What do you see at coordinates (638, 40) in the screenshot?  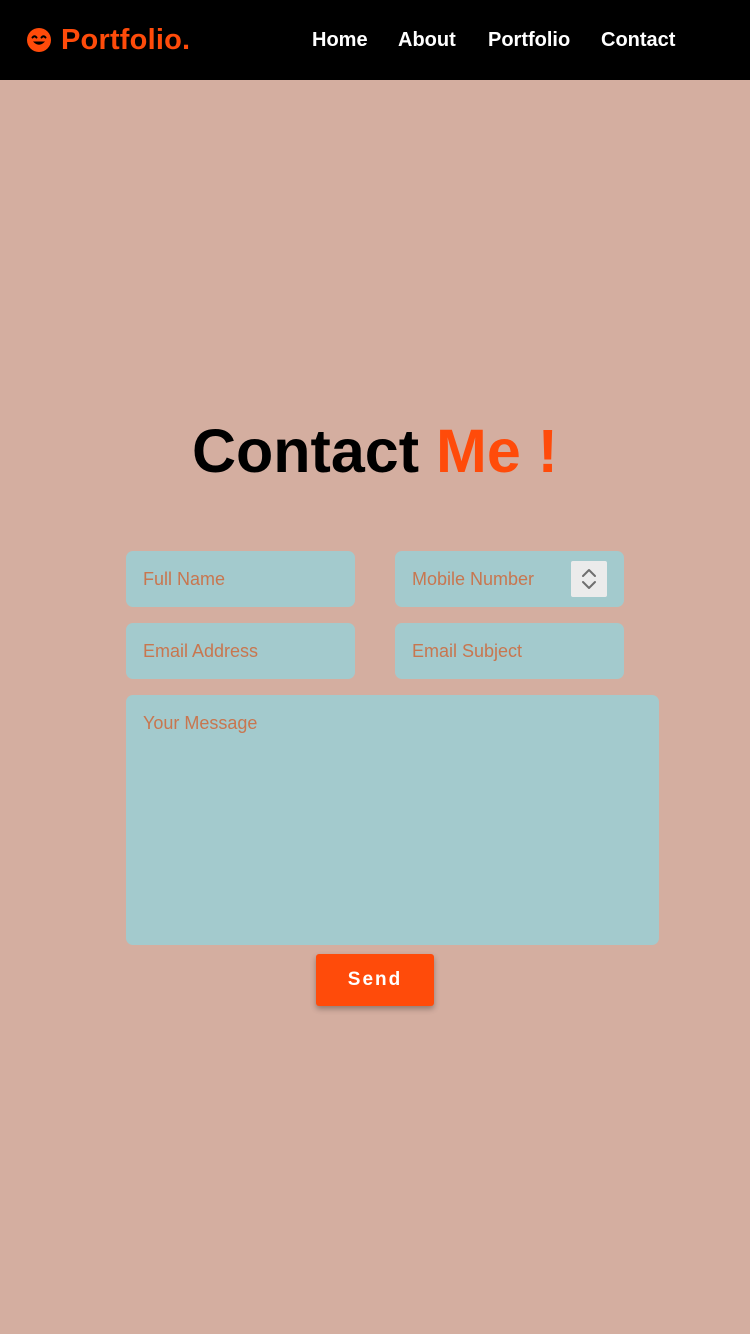 I see `nav-link-contact: Contact` at bounding box center [638, 40].